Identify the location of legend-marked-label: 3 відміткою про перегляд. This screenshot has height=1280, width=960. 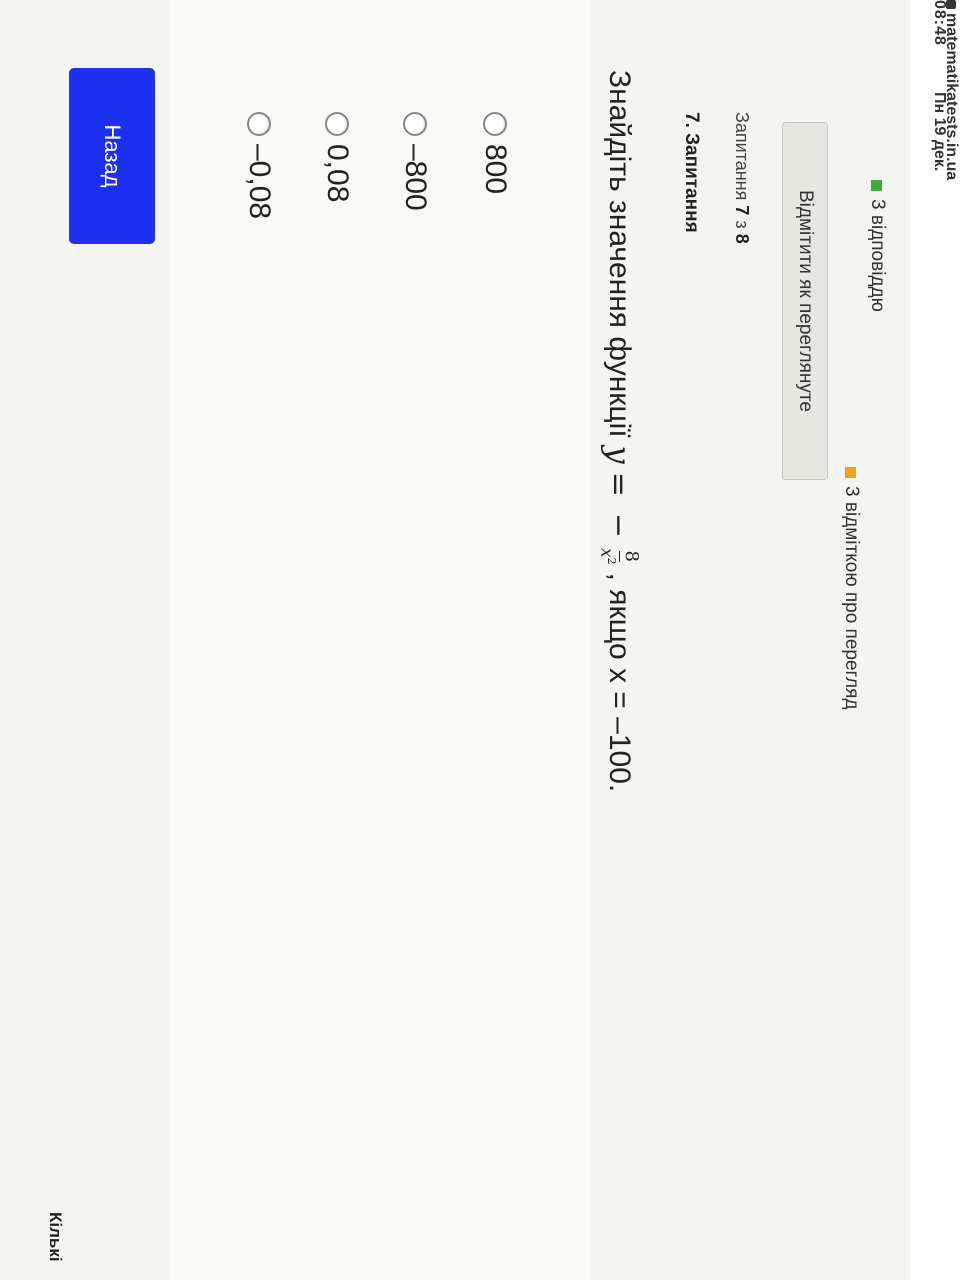
(851, 598).